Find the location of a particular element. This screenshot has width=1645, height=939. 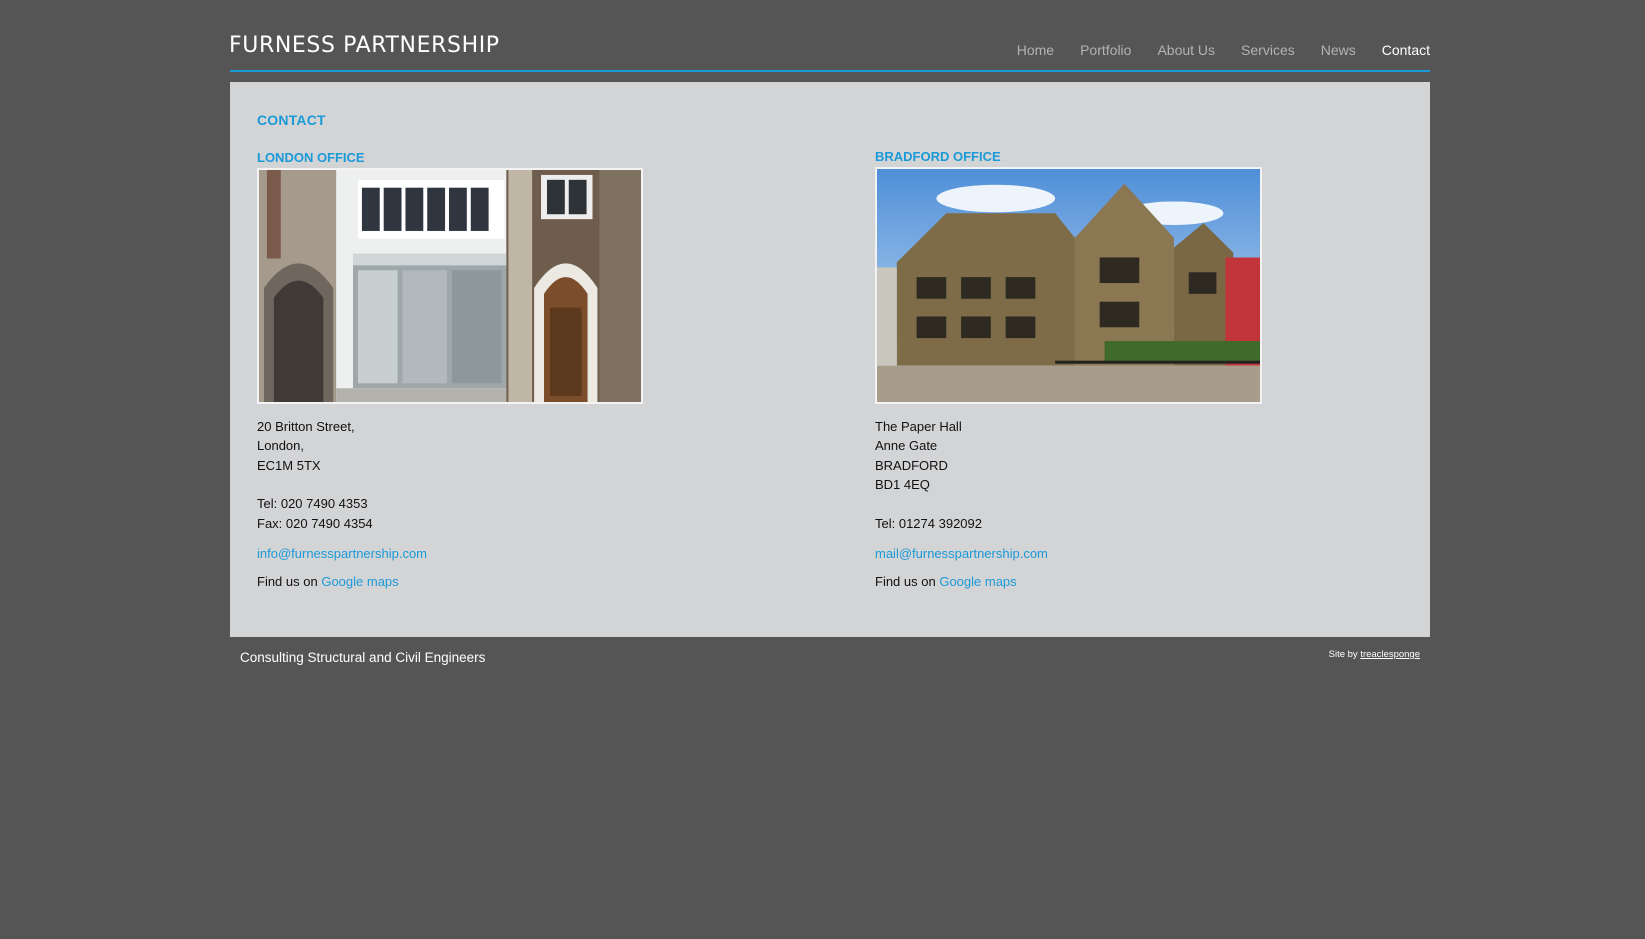

bradford-email-link: mail@furnesspartnership.com is located at coordinates (1085, 553).